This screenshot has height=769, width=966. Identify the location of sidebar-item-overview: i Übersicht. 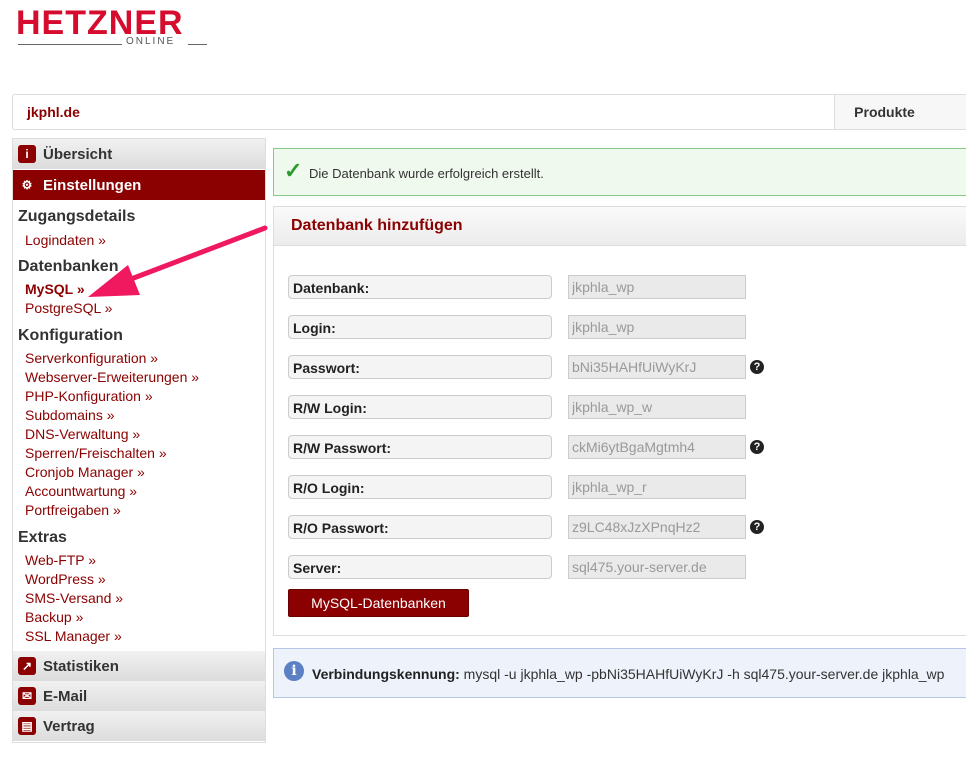
(139, 154).